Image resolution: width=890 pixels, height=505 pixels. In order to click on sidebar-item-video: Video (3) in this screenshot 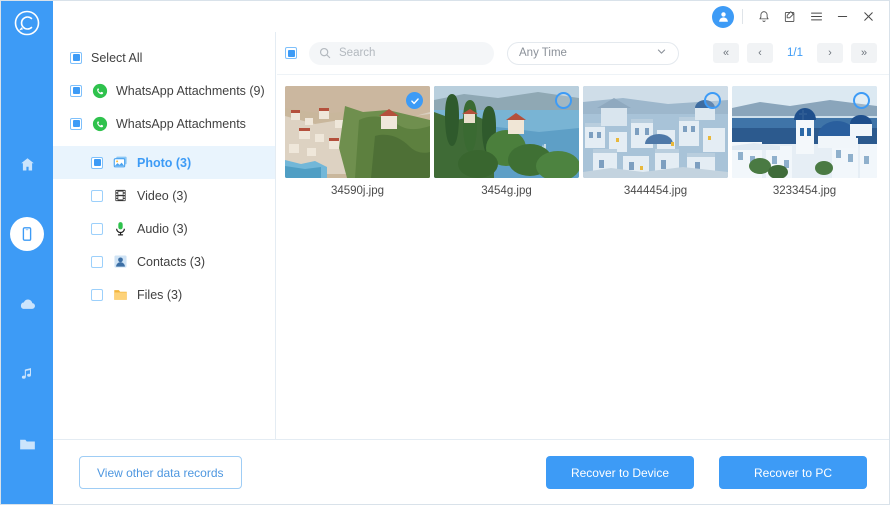, I will do `click(164, 195)`.